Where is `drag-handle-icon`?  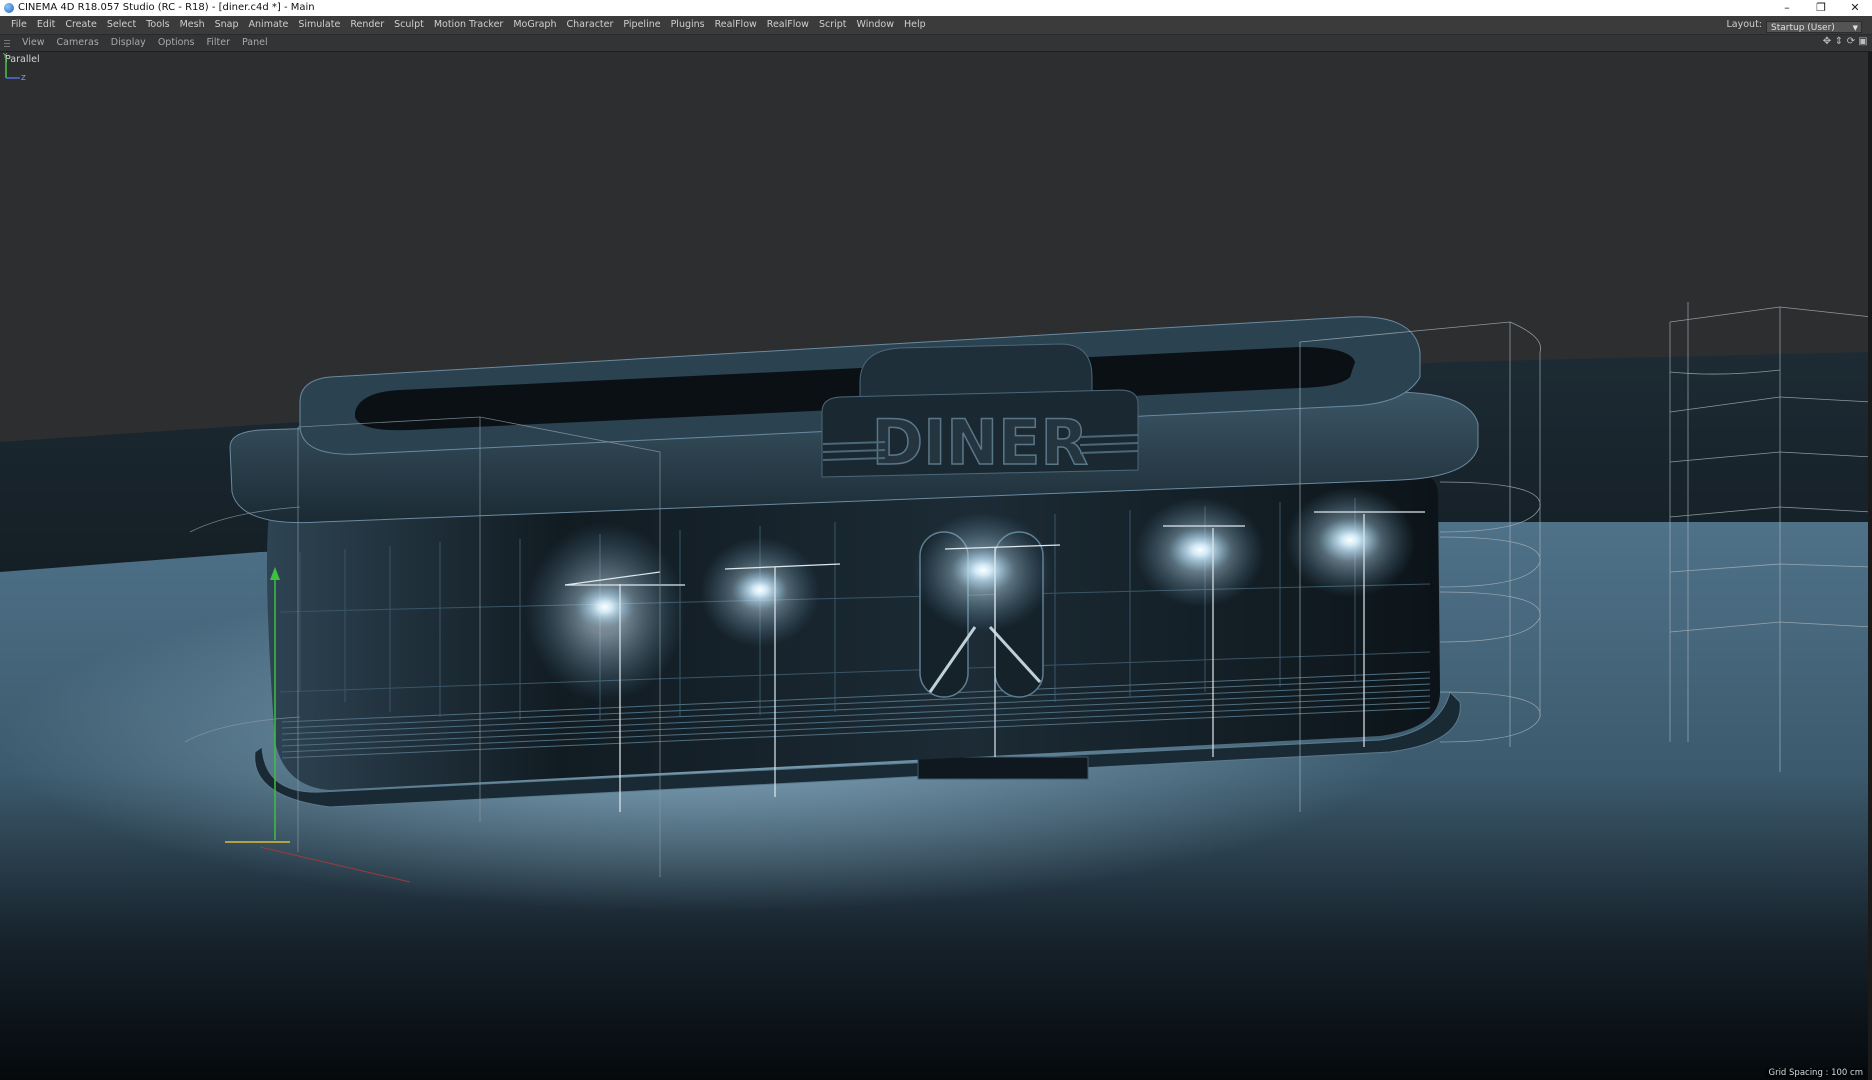 drag-handle-icon is located at coordinates (7, 43).